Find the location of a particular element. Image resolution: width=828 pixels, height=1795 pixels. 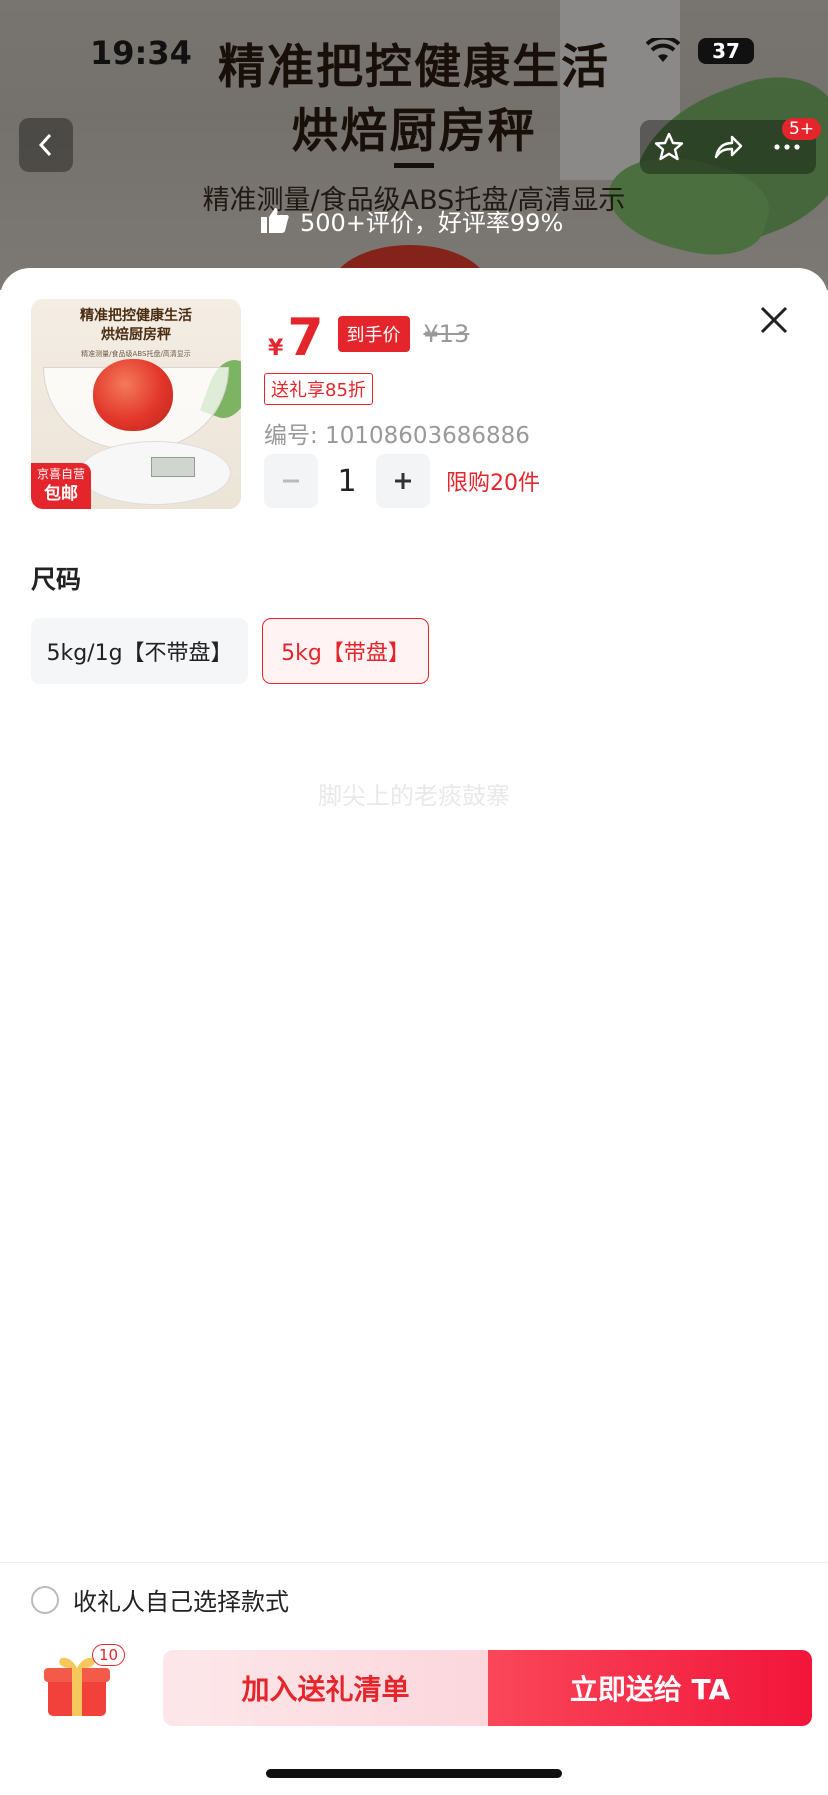

quantity-value: 1 is located at coordinates (347, 481).